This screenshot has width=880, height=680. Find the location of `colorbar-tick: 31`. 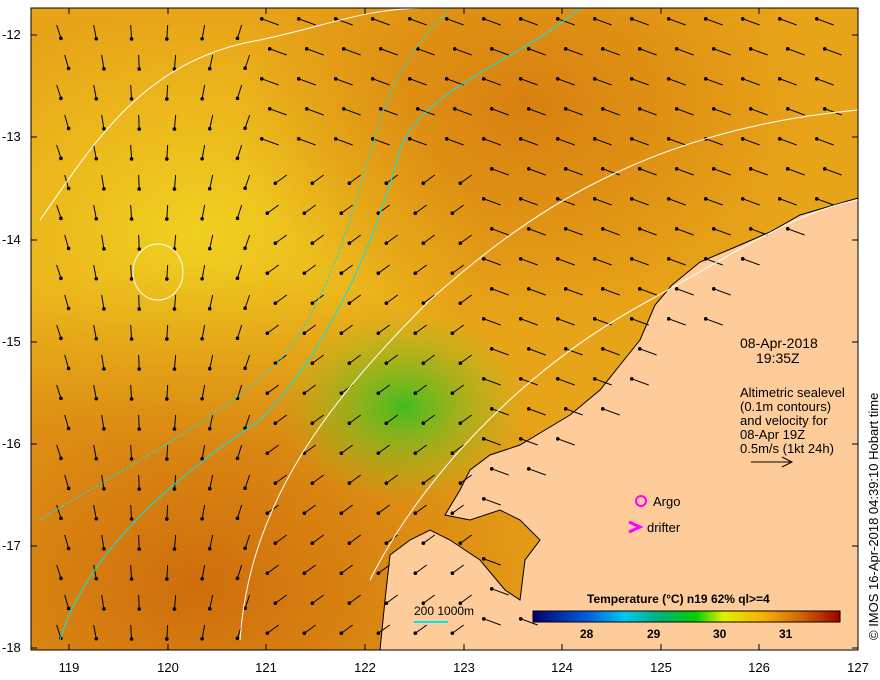

colorbar-tick: 31 is located at coordinates (786, 634).